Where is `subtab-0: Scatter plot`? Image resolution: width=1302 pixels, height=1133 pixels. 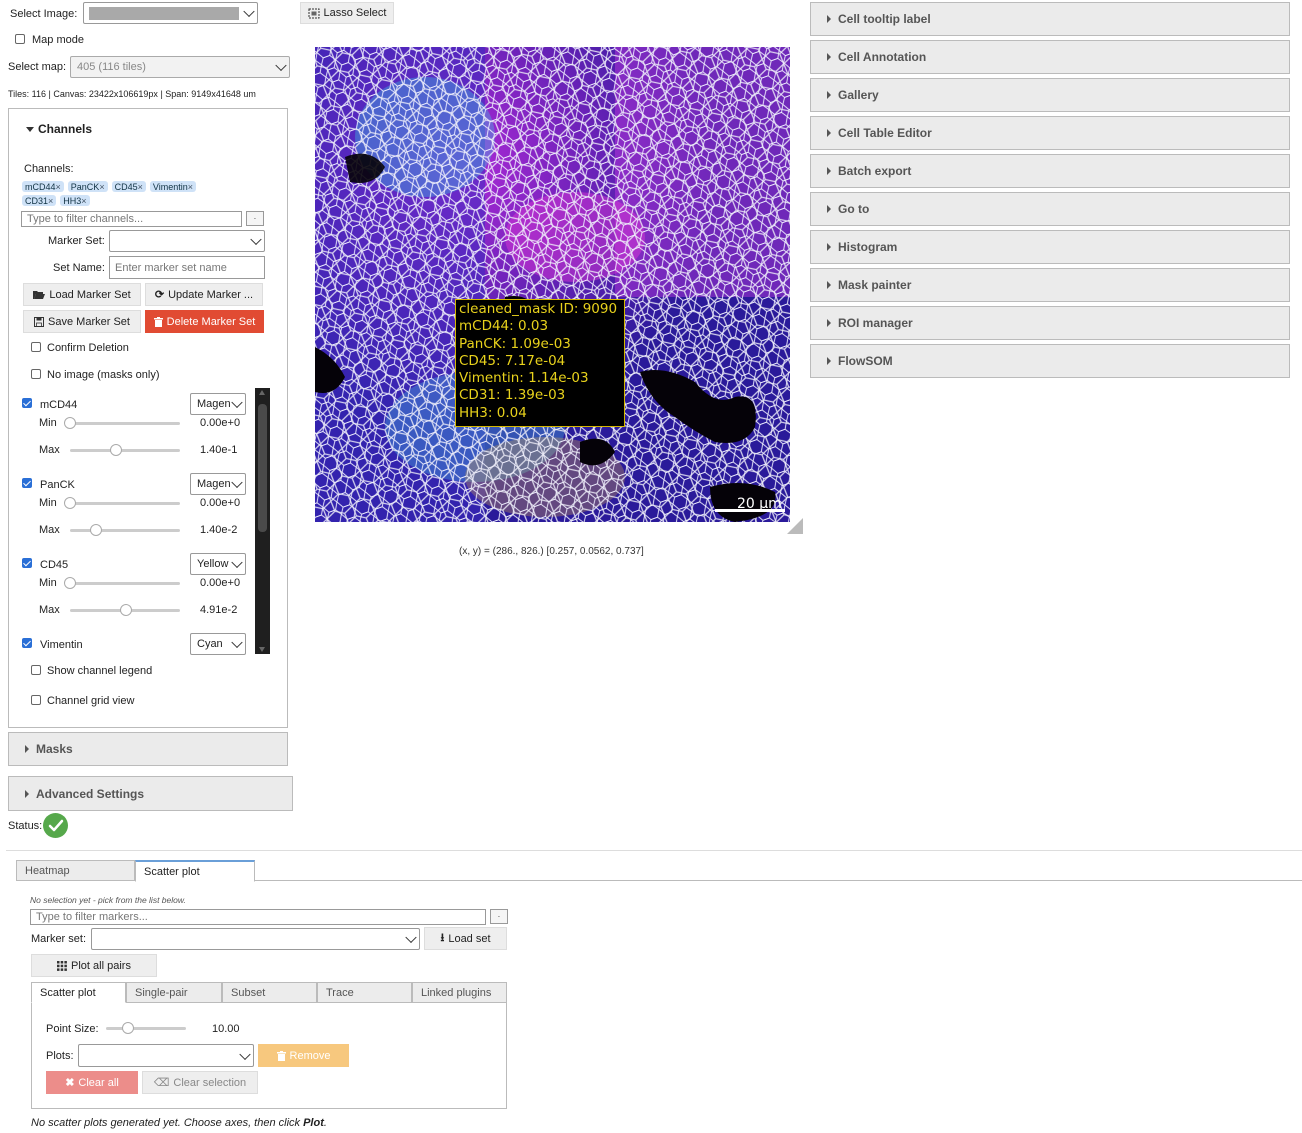 subtab-0: Scatter plot is located at coordinates (78, 992).